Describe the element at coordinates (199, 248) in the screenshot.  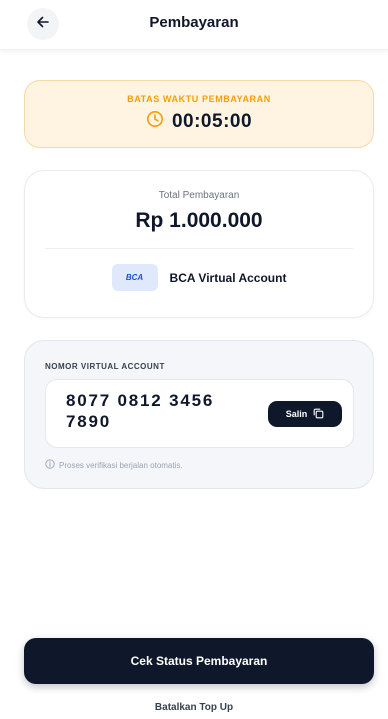
I see `divider` at that location.